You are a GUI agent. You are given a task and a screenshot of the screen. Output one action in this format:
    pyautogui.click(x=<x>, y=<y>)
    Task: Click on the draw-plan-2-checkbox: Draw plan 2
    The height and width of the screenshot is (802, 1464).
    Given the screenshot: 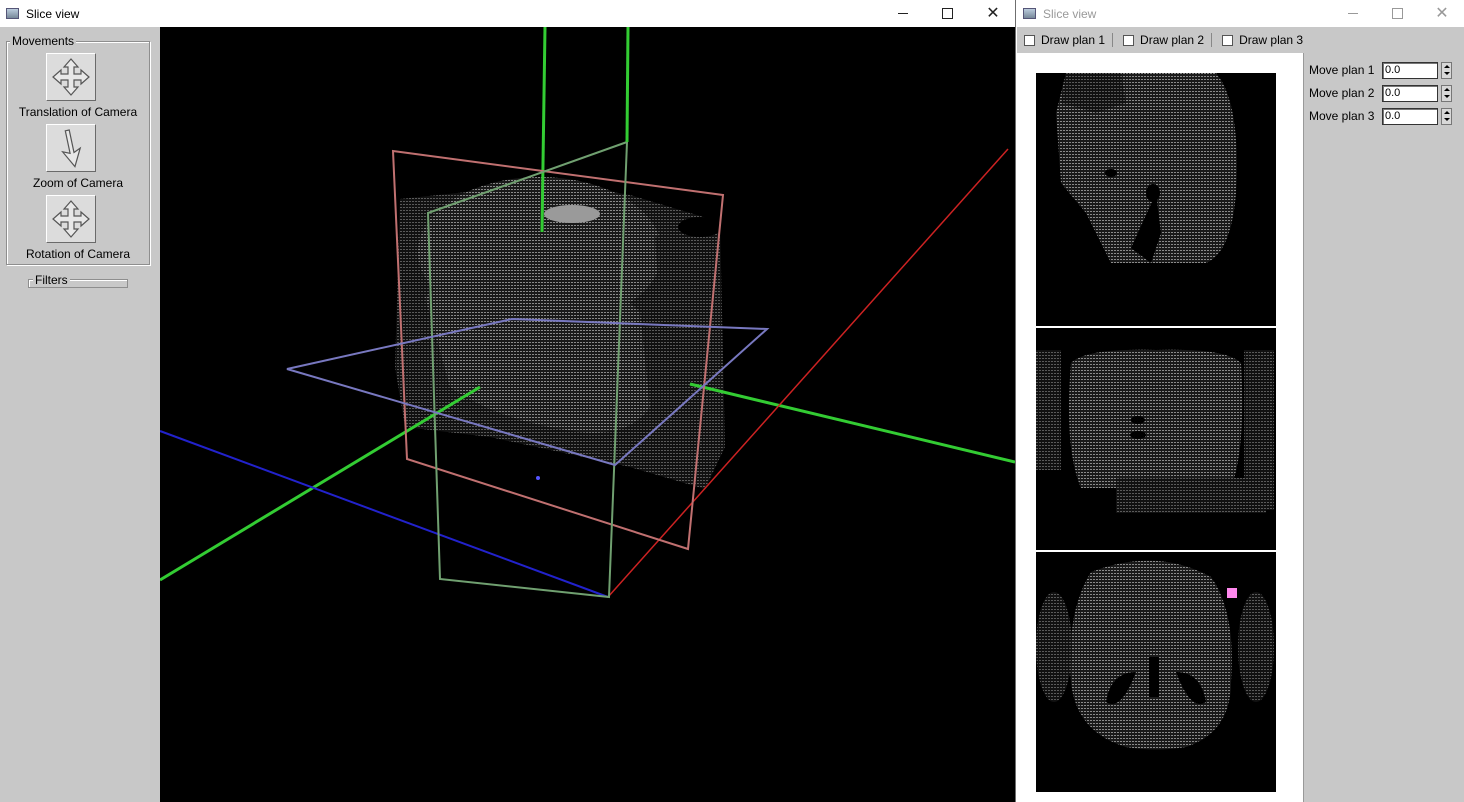 What is the action you would take?
    pyautogui.click(x=1163, y=40)
    